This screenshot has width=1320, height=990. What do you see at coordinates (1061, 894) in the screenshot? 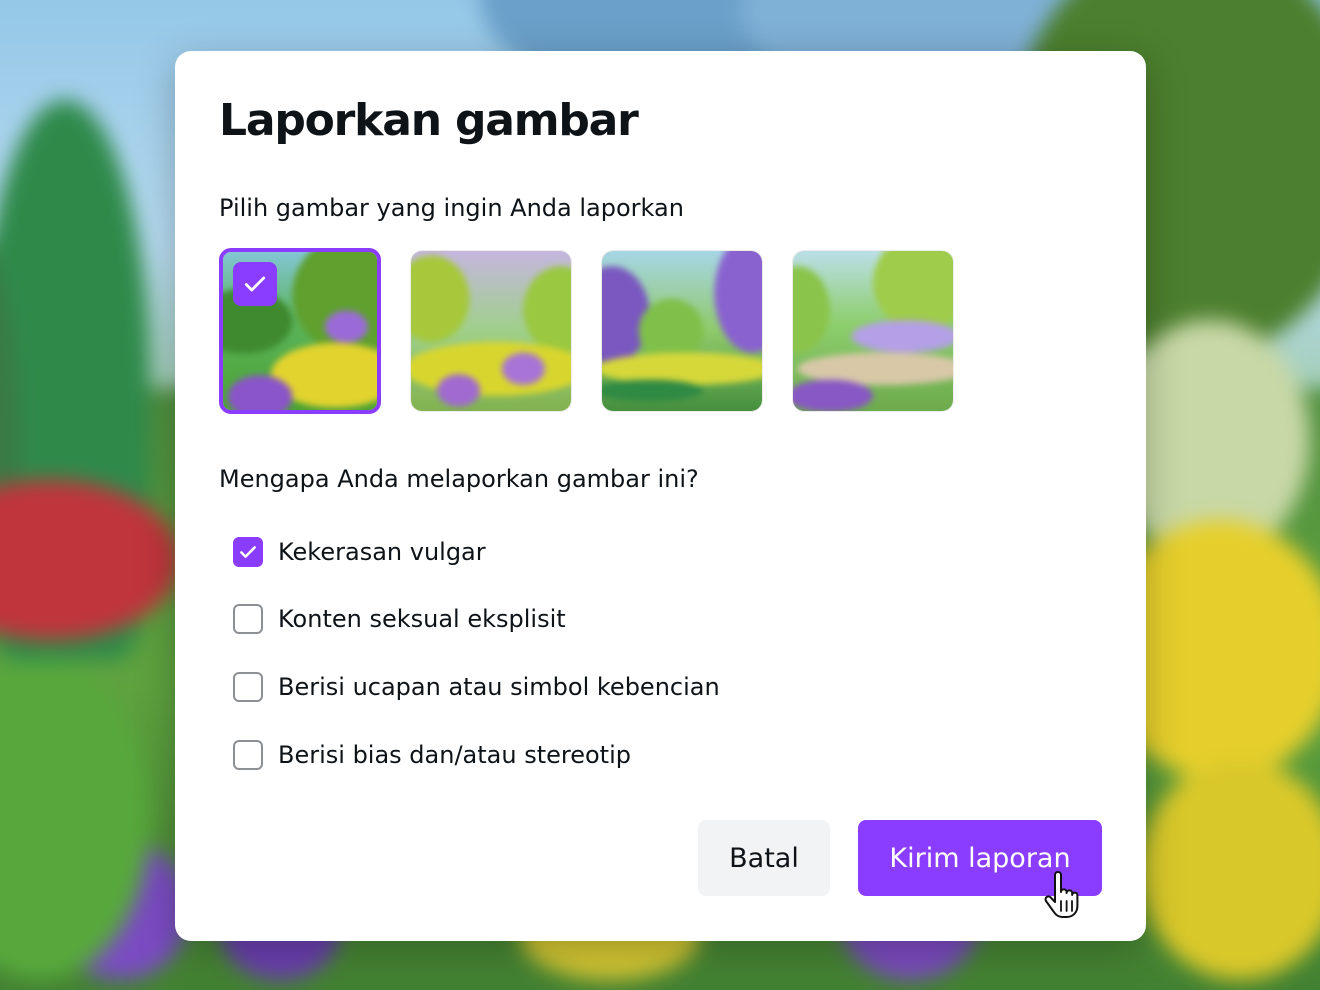
I see `hand-pointer-icon` at bounding box center [1061, 894].